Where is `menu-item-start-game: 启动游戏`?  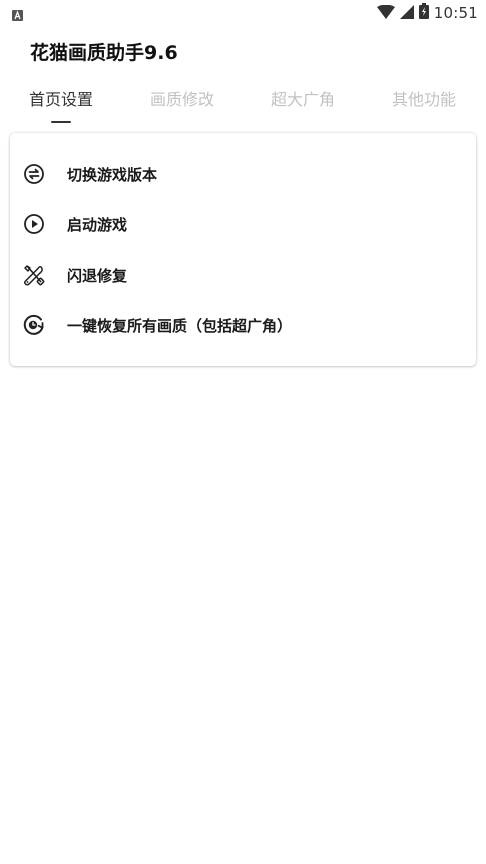 menu-item-start-game: 启动游戏 is located at coordinates (243, 224).